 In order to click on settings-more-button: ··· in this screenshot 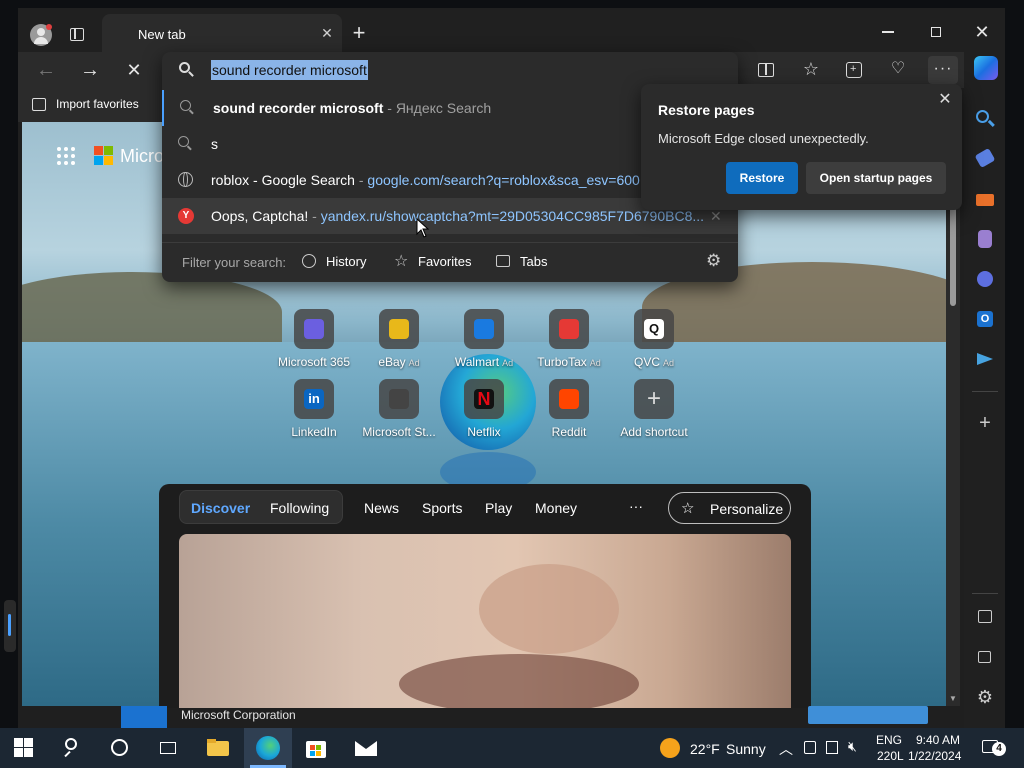, I will do `click(943, 70)`.